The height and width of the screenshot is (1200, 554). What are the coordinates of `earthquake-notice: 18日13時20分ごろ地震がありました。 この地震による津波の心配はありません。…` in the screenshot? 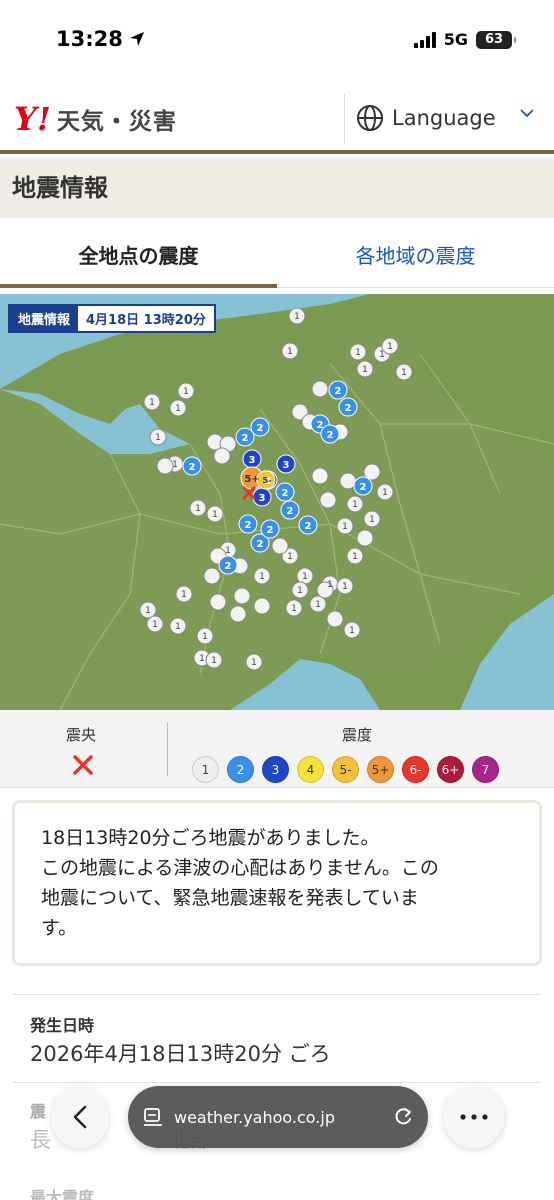 It's located at (277, 883).